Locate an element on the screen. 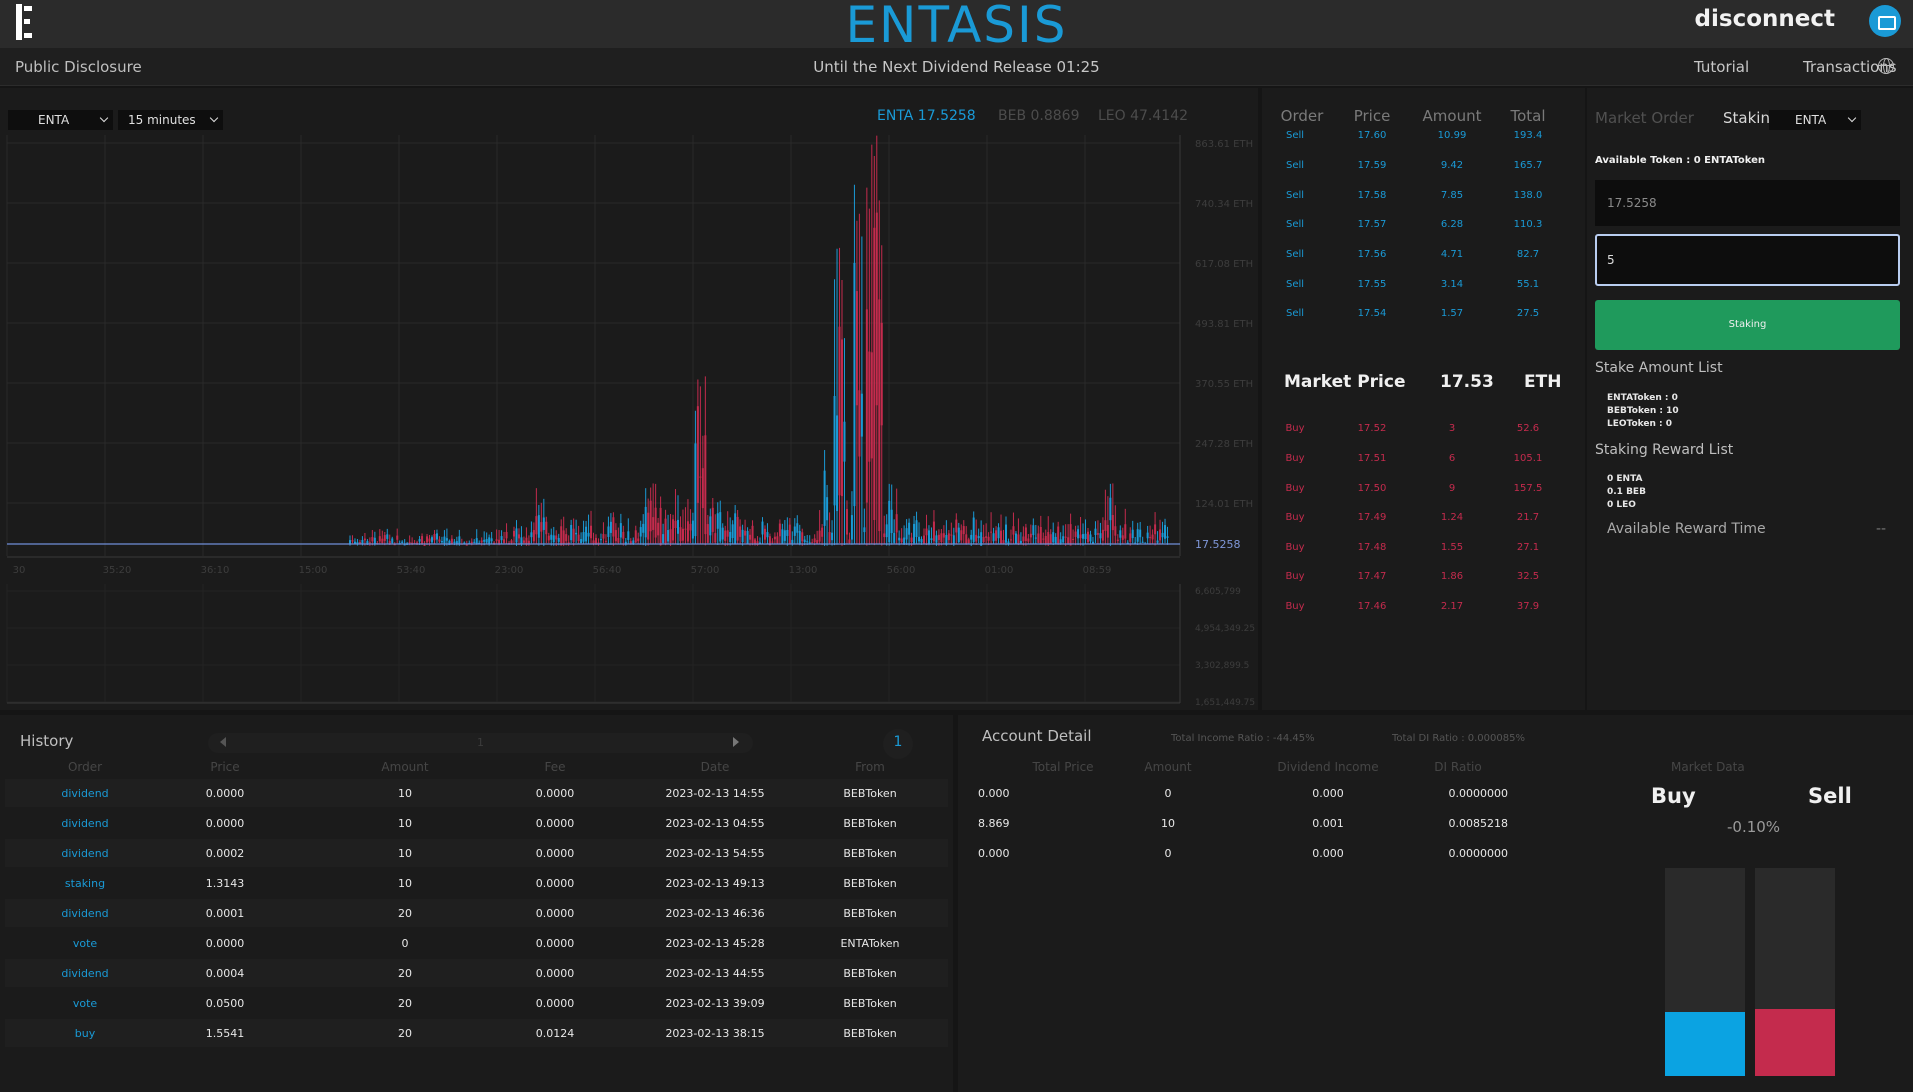 The width and height of the screenshot is (1913, 1092). order-type: Buy is located at coordinates (1295, 576).